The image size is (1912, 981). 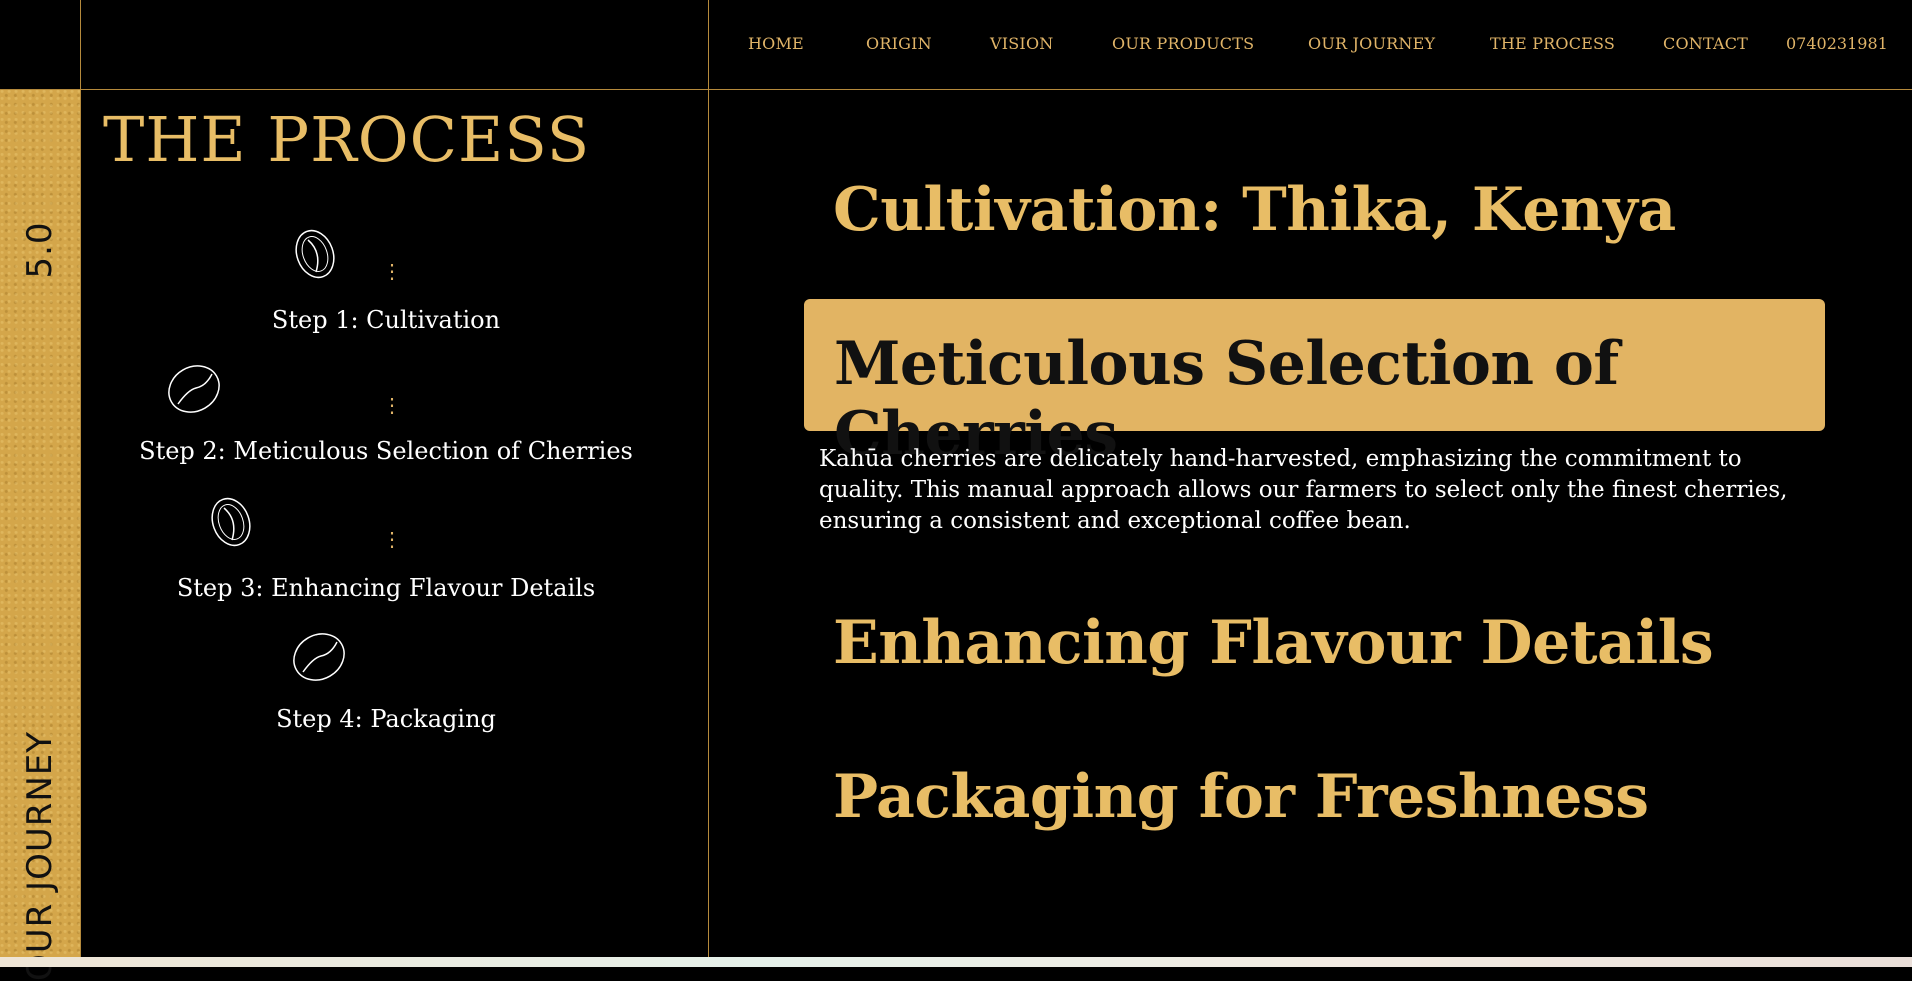 I want to click on page-bottom-edge, so click(x=956, y=962).